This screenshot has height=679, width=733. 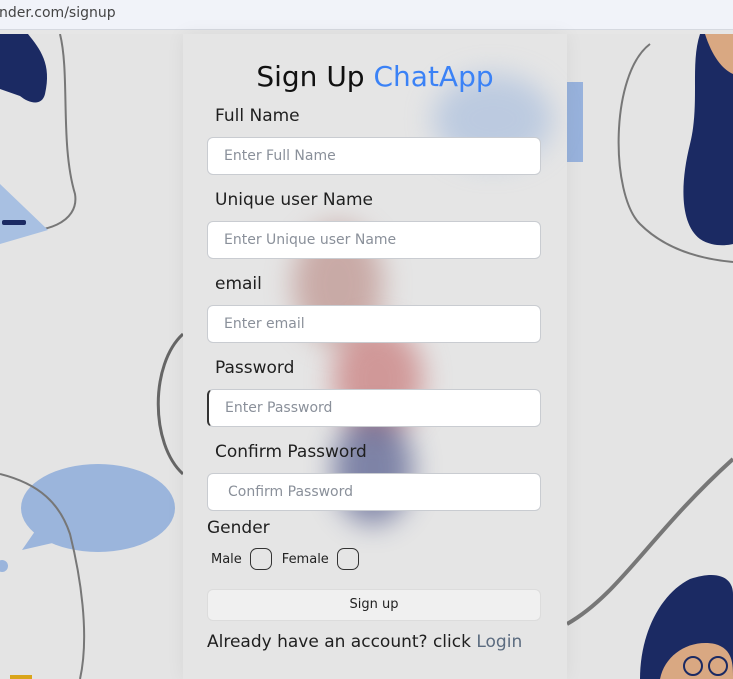 What do you see at coordinates (58, 13) in the screenshot?
I see `url-text: nder.com/signup` at bounding box center [58, 13].